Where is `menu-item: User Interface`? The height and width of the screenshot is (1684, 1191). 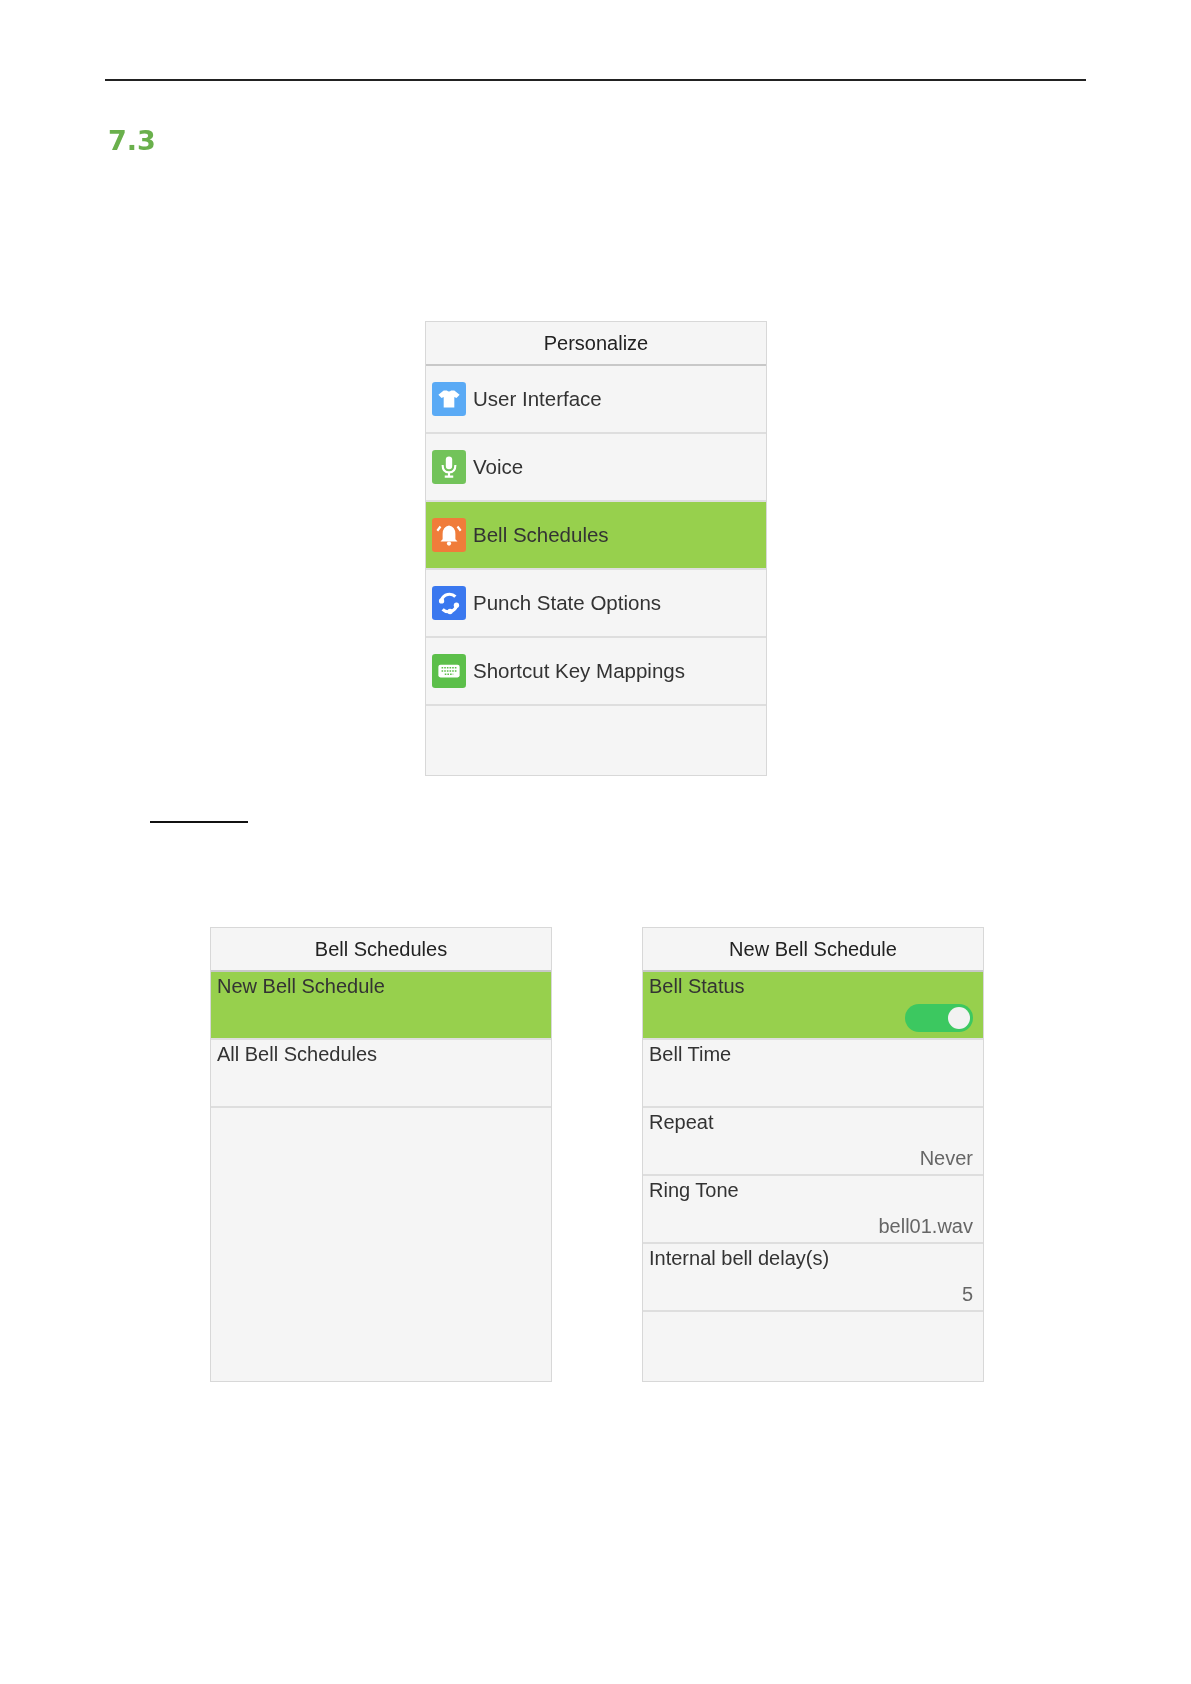 menu-item: User Interface is located at coordinates (596, 400).